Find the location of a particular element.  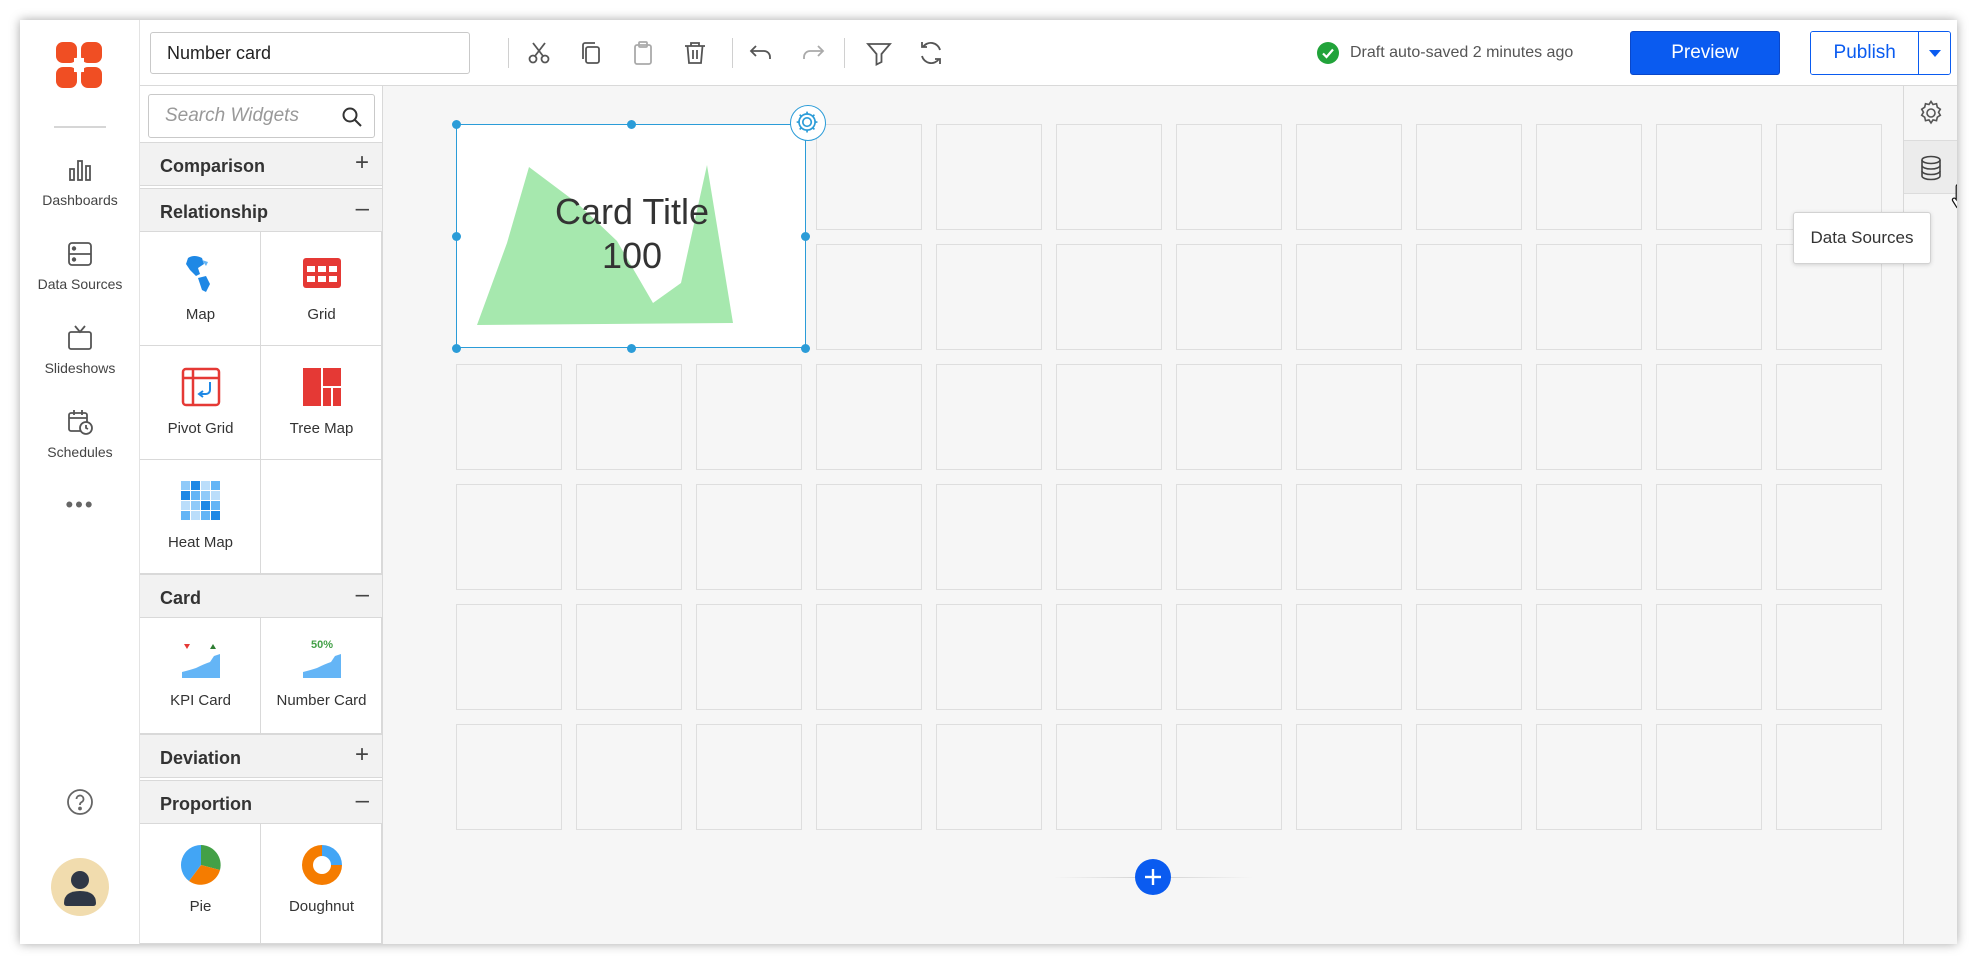

widget-tile-map: Map is located at coordinates (200, 289).